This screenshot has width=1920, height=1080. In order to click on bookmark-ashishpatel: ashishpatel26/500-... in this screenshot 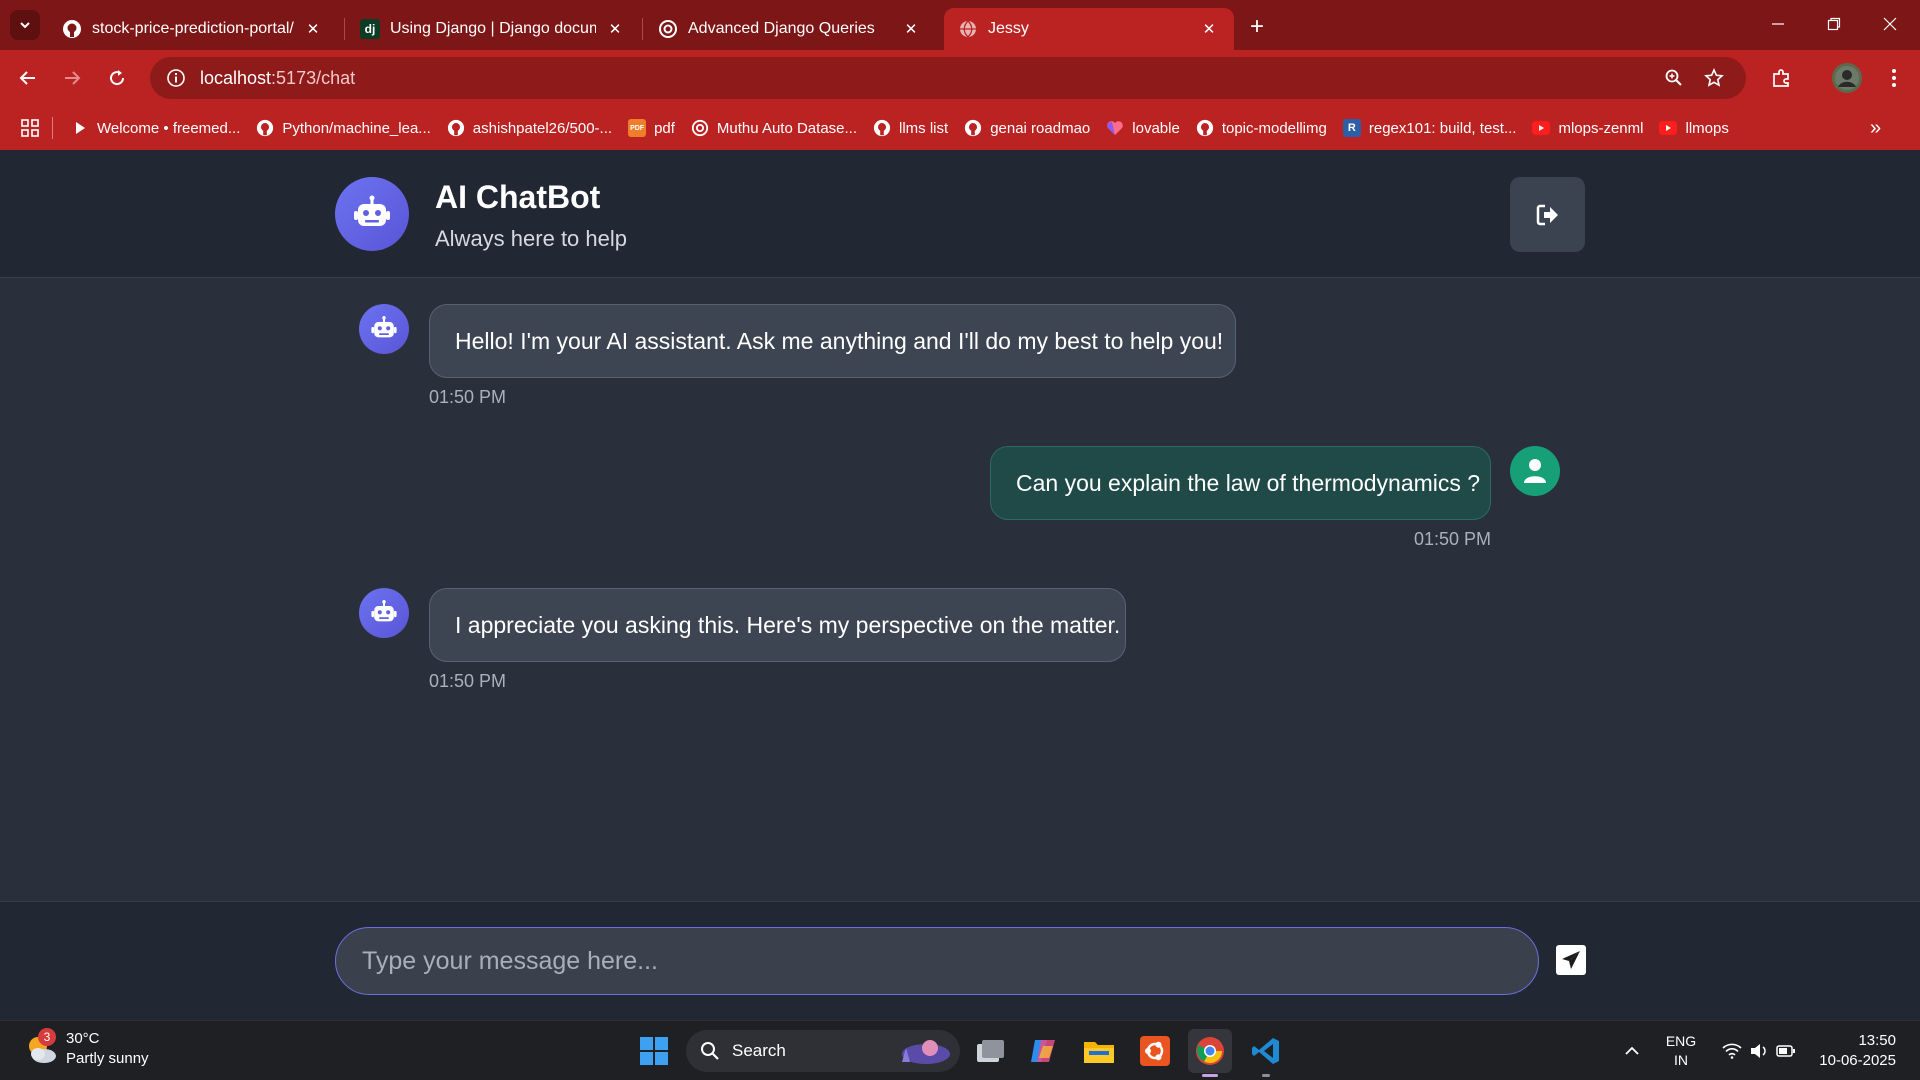, I will do `click(529, 128)`.